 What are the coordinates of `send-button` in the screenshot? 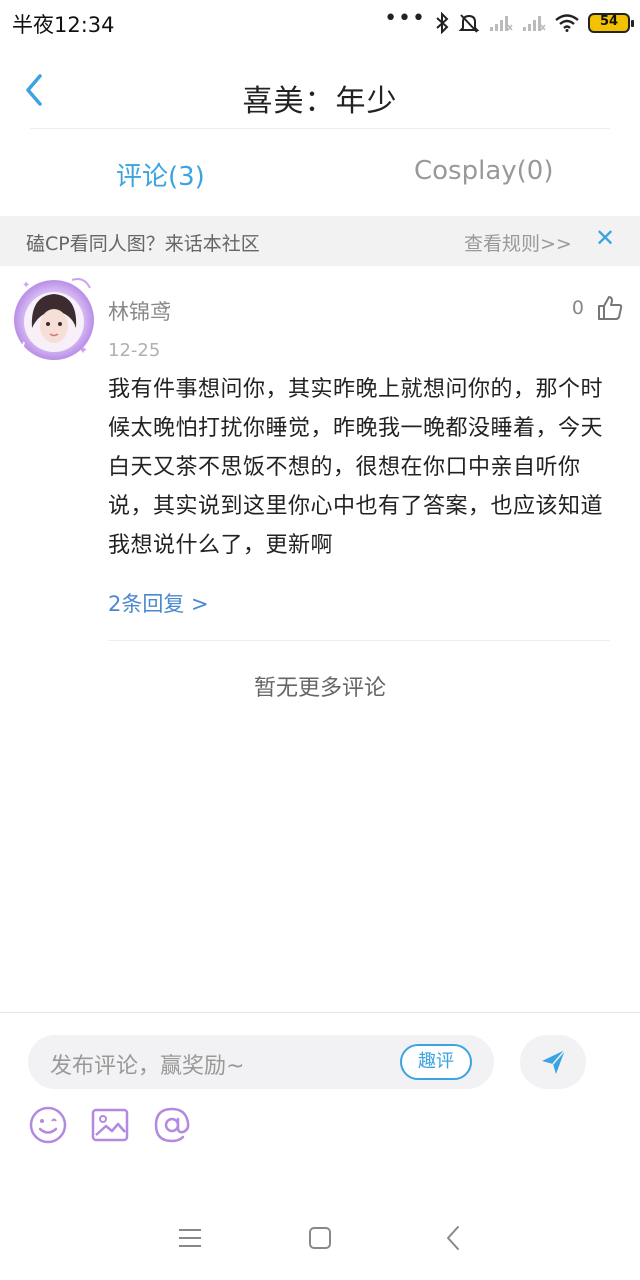 It's located at (553, 1062).